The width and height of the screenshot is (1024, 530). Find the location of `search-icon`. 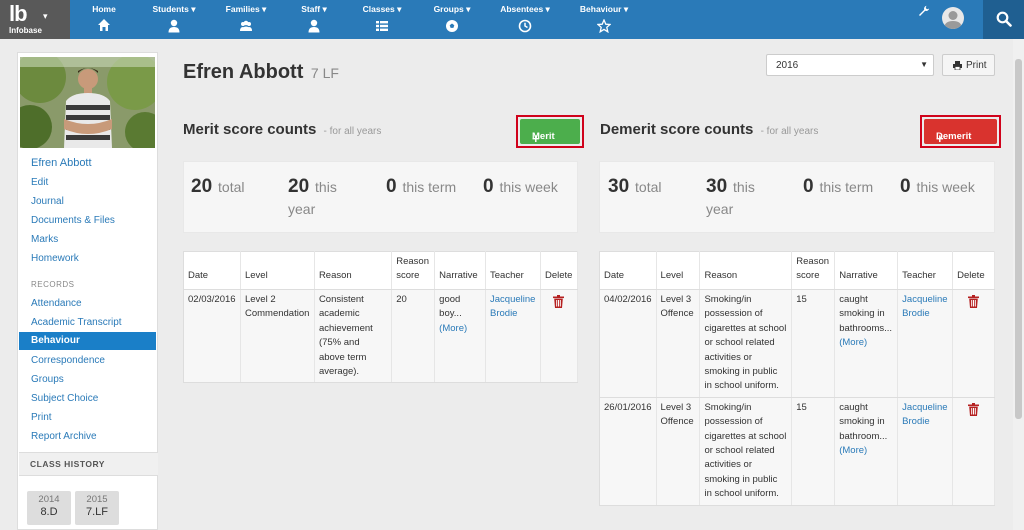

search-icon is located at coordinates (1004, 19).